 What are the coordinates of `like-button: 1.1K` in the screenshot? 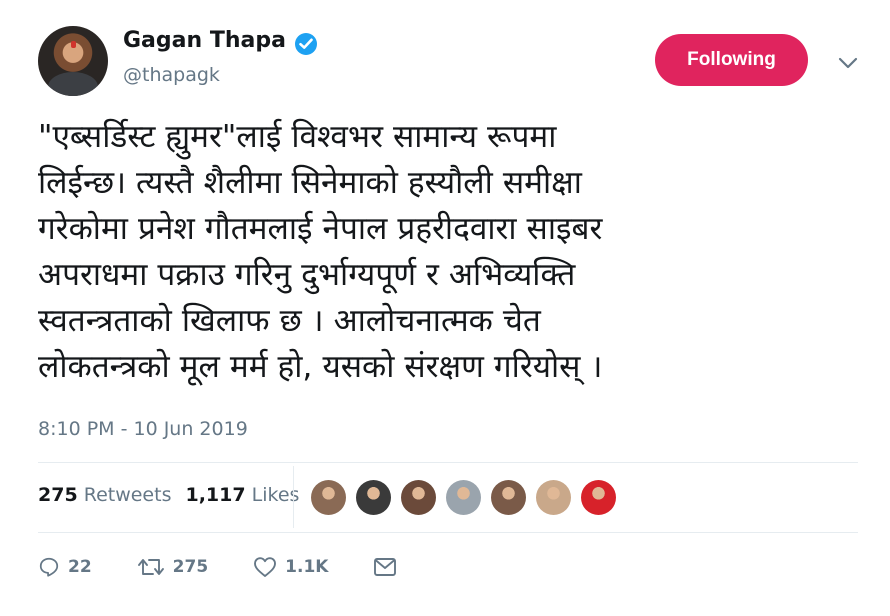 It's located at (290, 567).